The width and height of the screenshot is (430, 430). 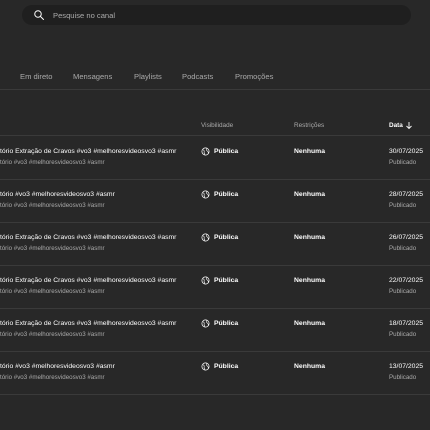 What do you see at coordinates (254, 76) in the screenshot?
I see `tab-promotions: Promoções` at bounding box center [254, 76].